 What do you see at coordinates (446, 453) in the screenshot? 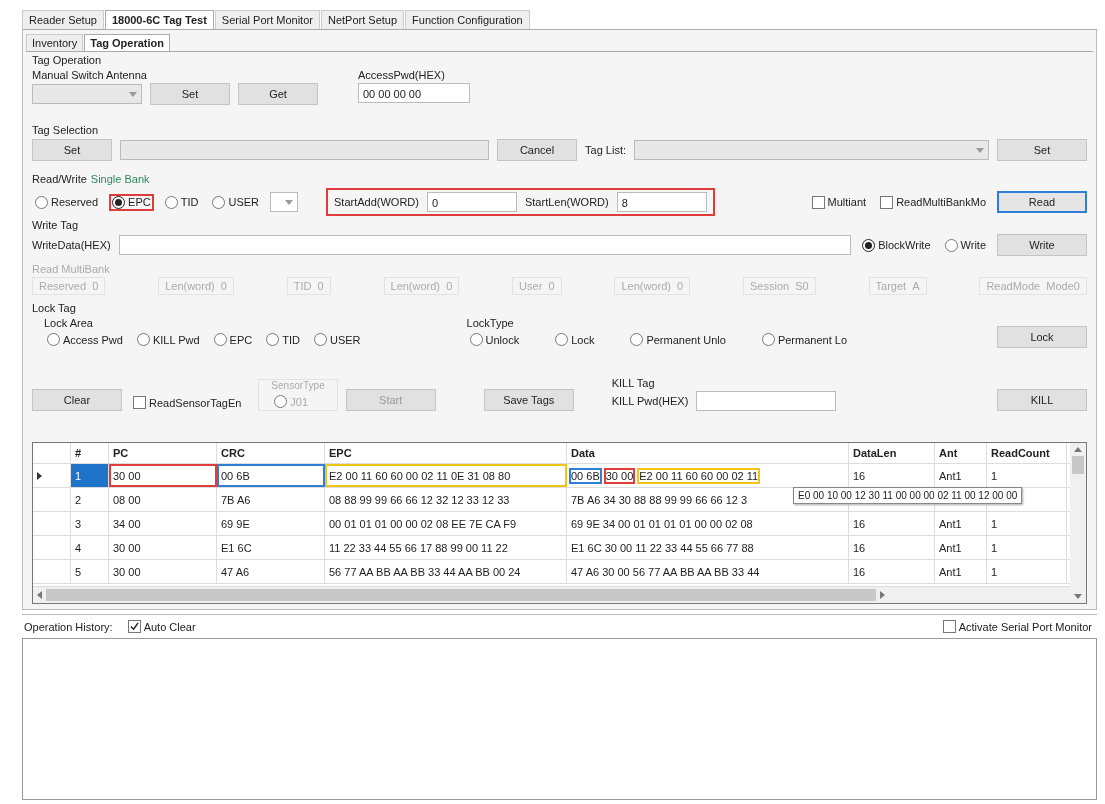
I see `column-header: EPC` at bounding box center [446, 453].